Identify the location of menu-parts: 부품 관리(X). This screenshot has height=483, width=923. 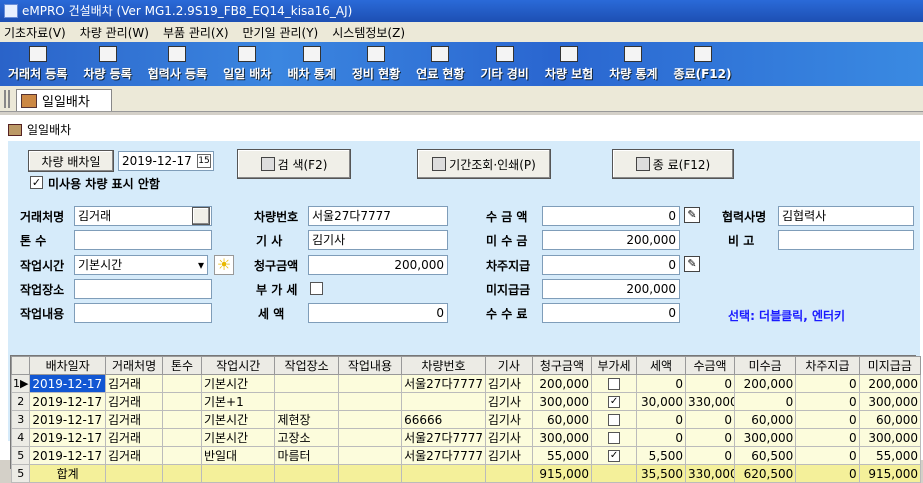
(196, 32).